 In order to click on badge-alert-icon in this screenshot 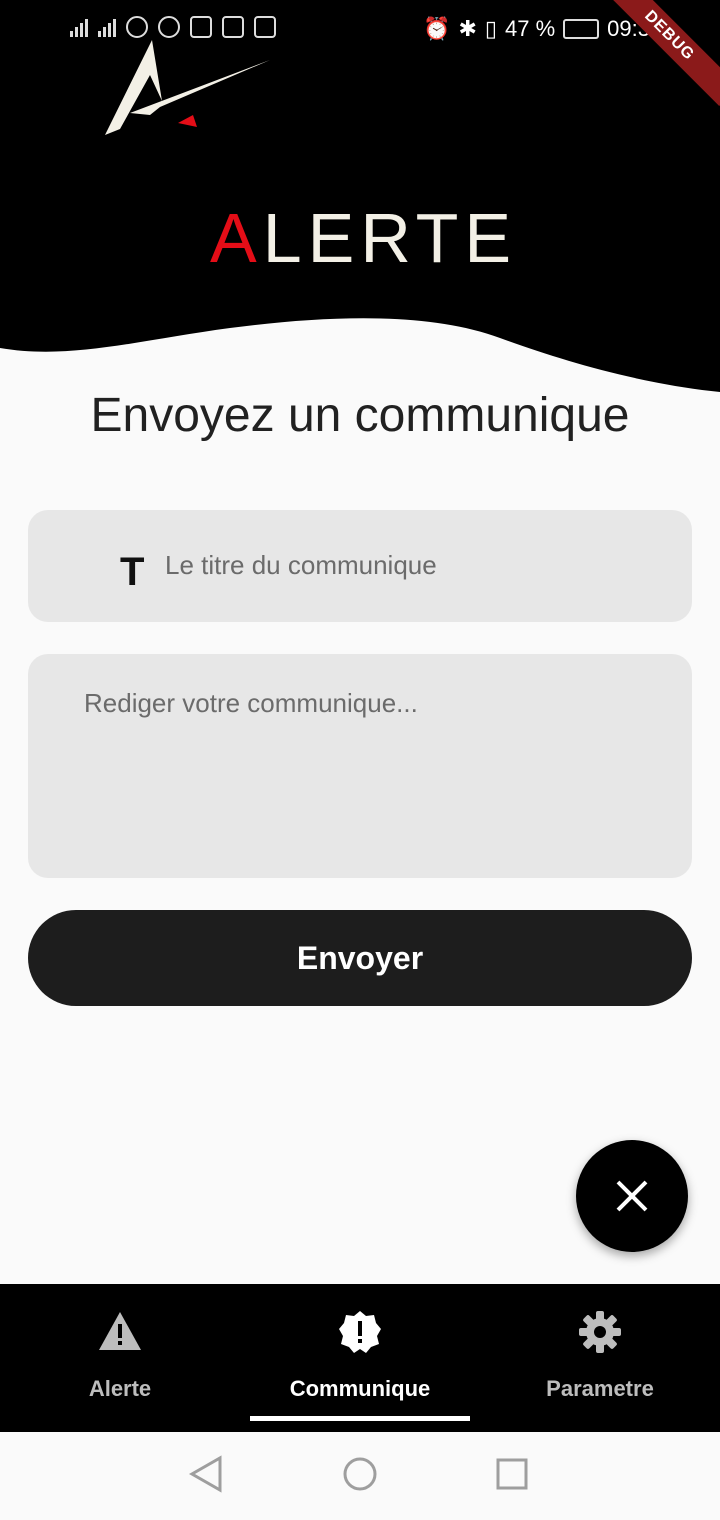, I will do `click(360, 1332)`.